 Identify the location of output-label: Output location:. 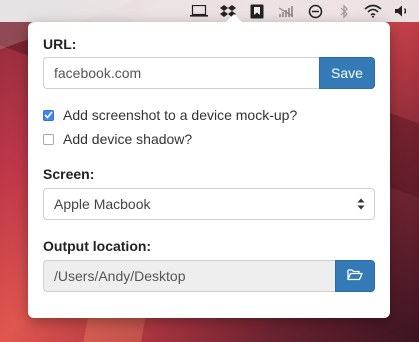
(97, 246).